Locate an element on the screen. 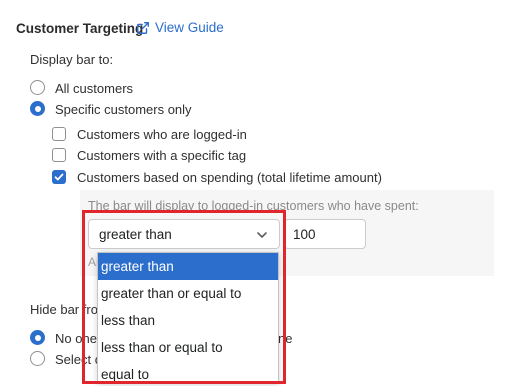 The height and width of the screenshot is (386, 510). radio-hide-no-one is located at coordinates (37, 337).